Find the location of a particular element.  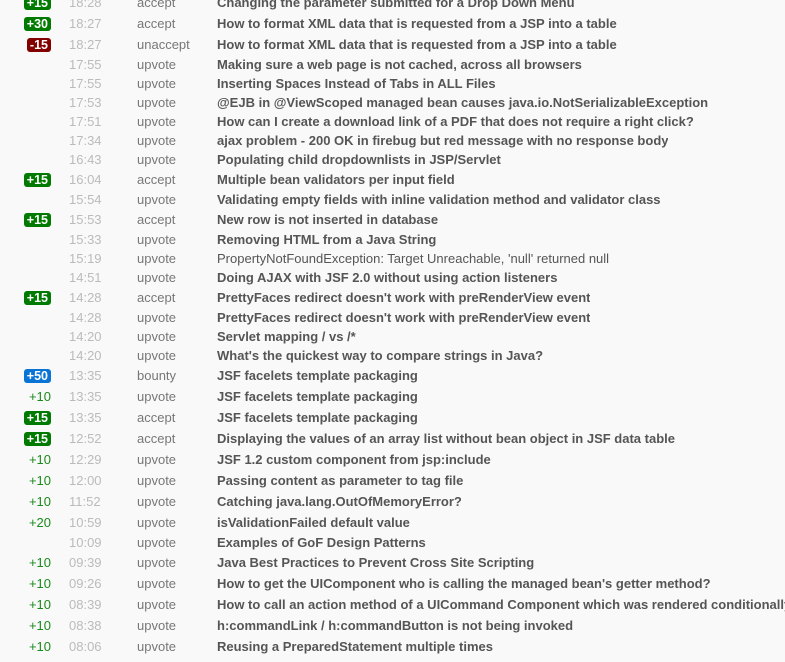

reputation-amount: +50 is located at coordinates (25, 375).